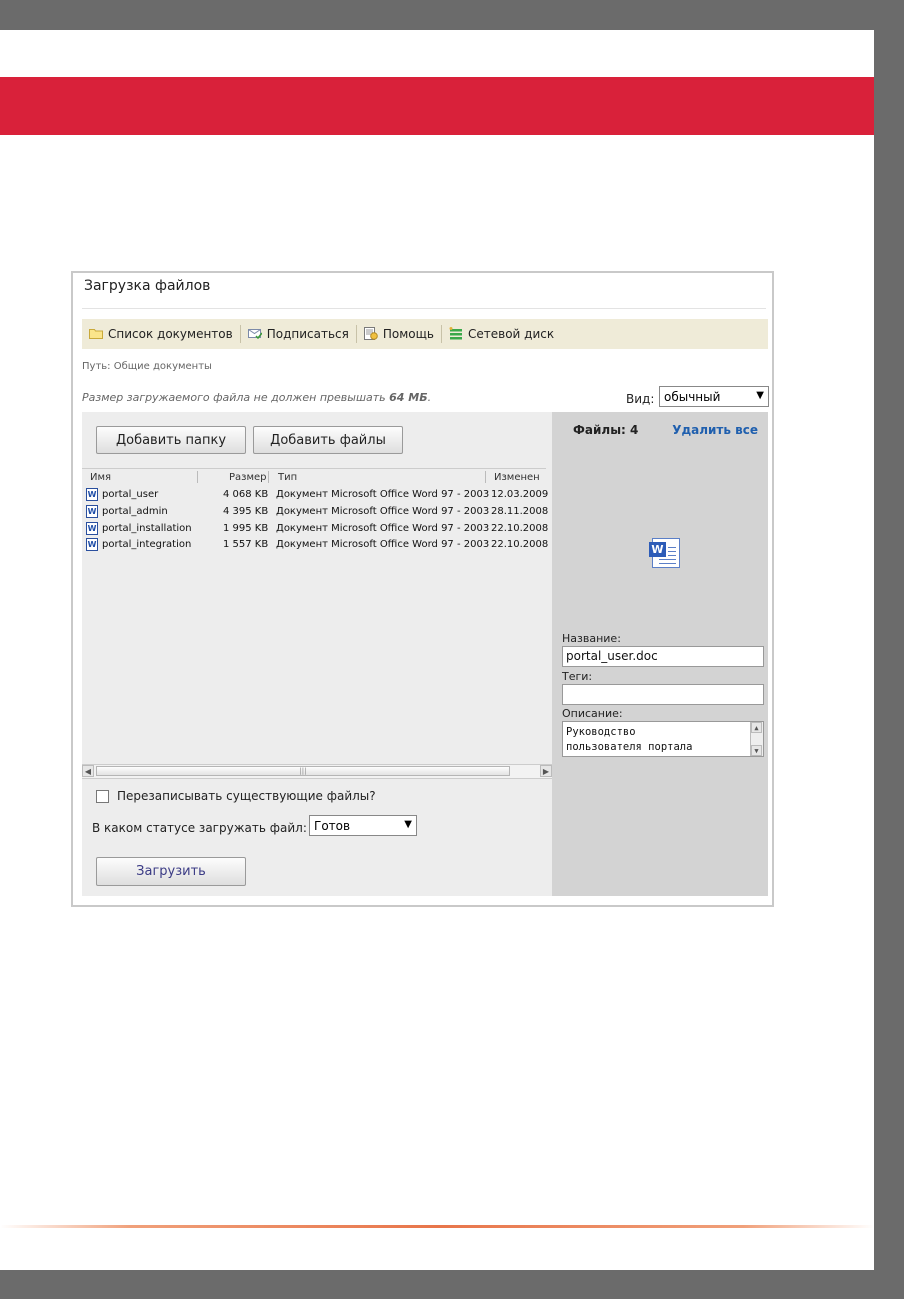  I want to click on view-label: Вид:, so click(640, 399).